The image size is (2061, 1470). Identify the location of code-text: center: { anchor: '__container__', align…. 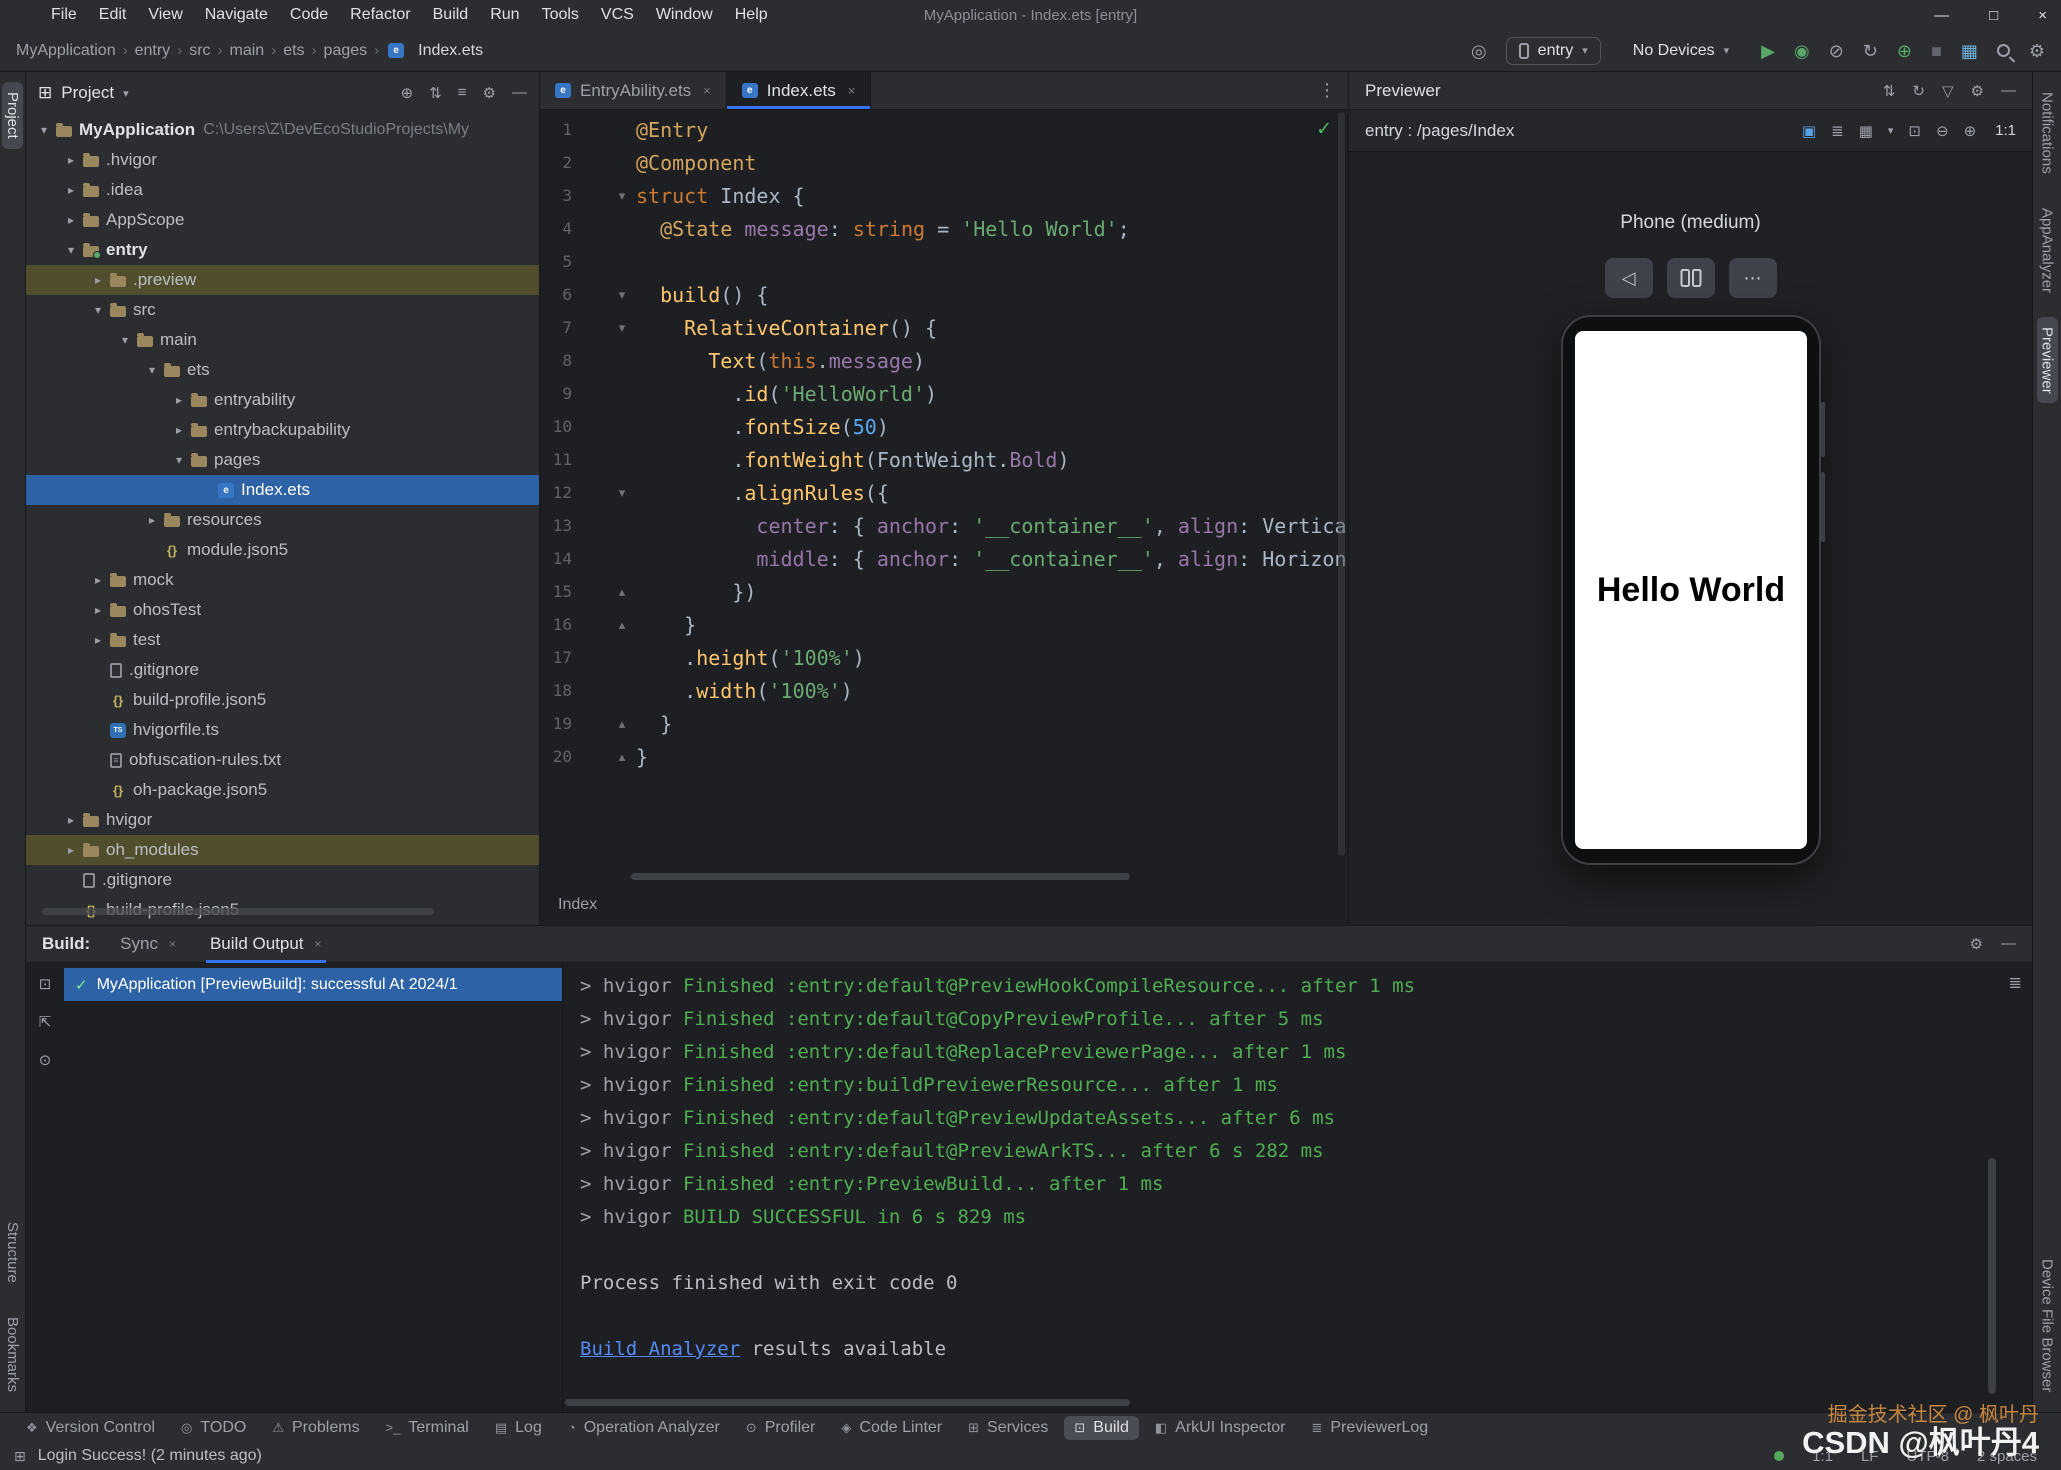
(991, 526).